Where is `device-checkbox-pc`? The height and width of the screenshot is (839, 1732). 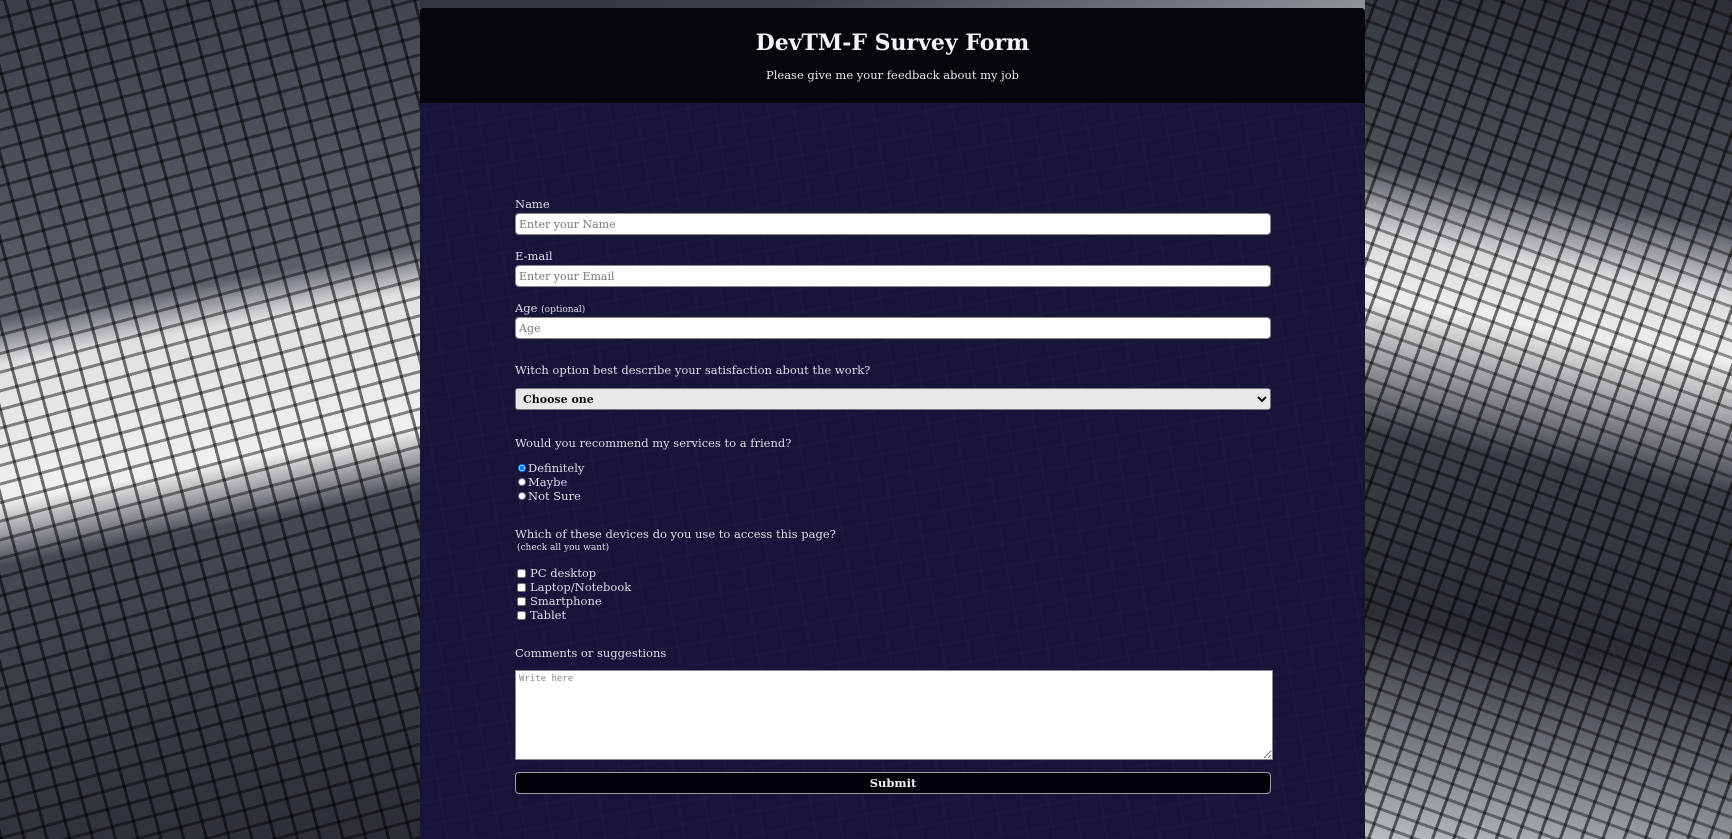 device-checkbox-pc is located at coordinates (521, 573).